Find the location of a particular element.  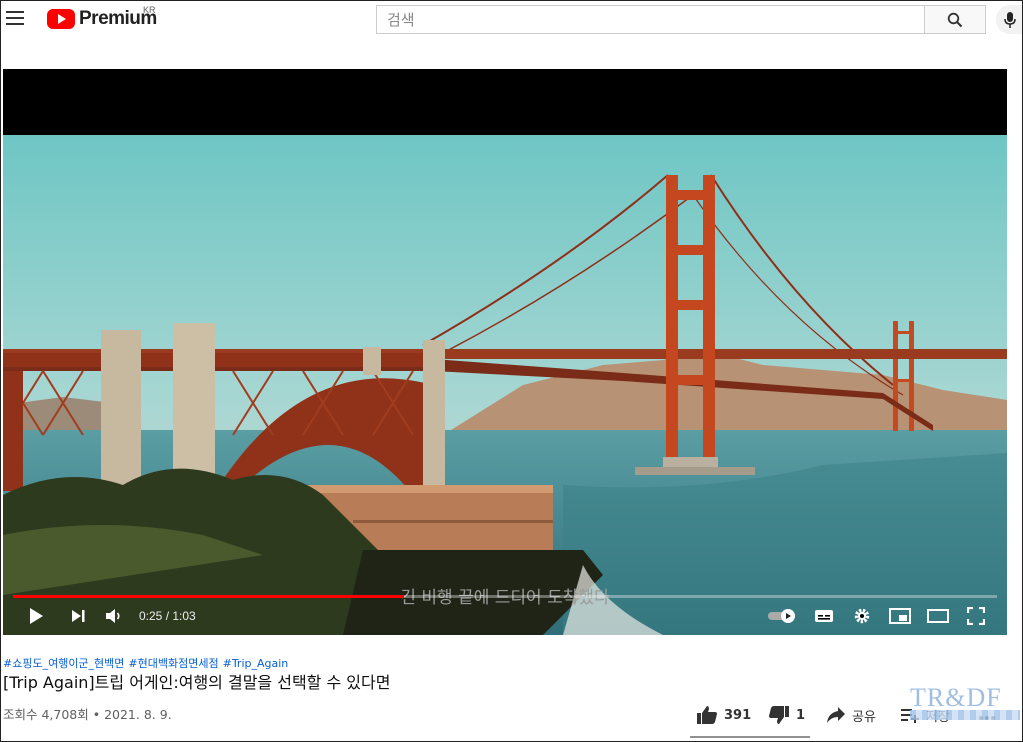

autoplay-toggle-icon is located at coordinates (781, 616).